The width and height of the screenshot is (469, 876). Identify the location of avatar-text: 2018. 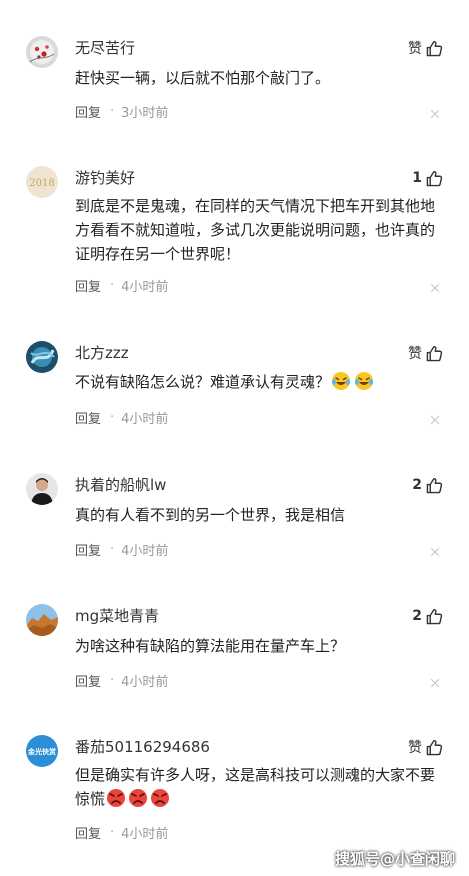
(41, 183).